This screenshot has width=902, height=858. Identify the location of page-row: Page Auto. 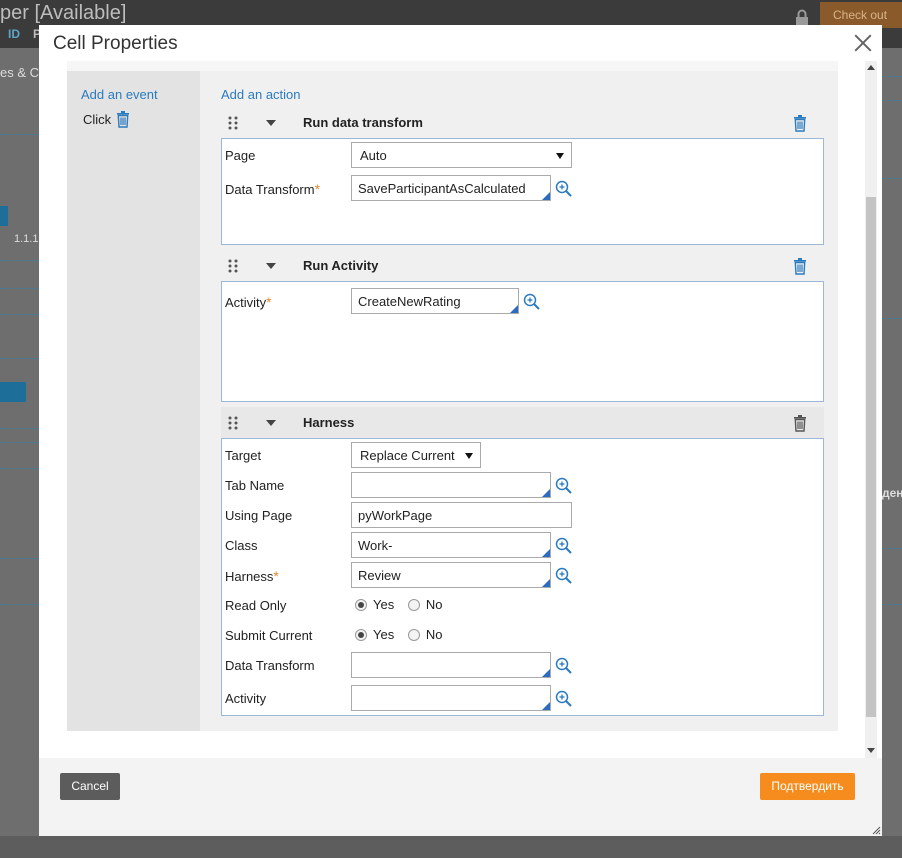
(520, 155).